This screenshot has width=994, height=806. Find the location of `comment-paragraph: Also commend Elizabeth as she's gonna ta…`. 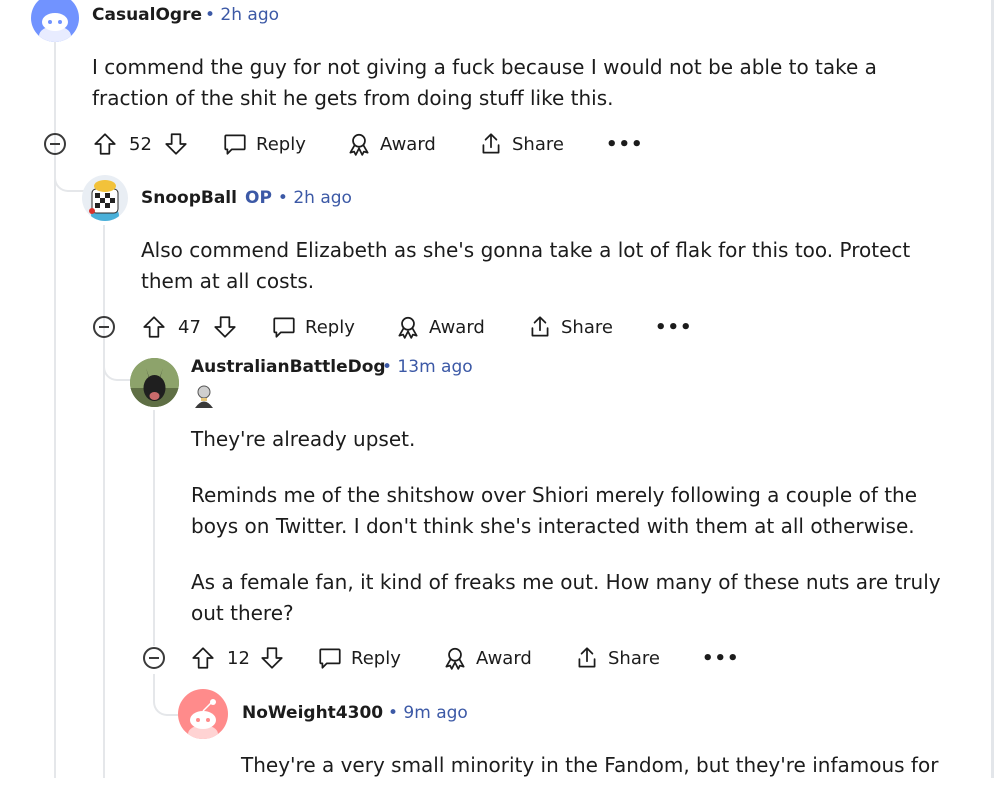

comment-paragraph: Also commend Elizabeth as she's gonna ta… is located at coordinates (526, 265).